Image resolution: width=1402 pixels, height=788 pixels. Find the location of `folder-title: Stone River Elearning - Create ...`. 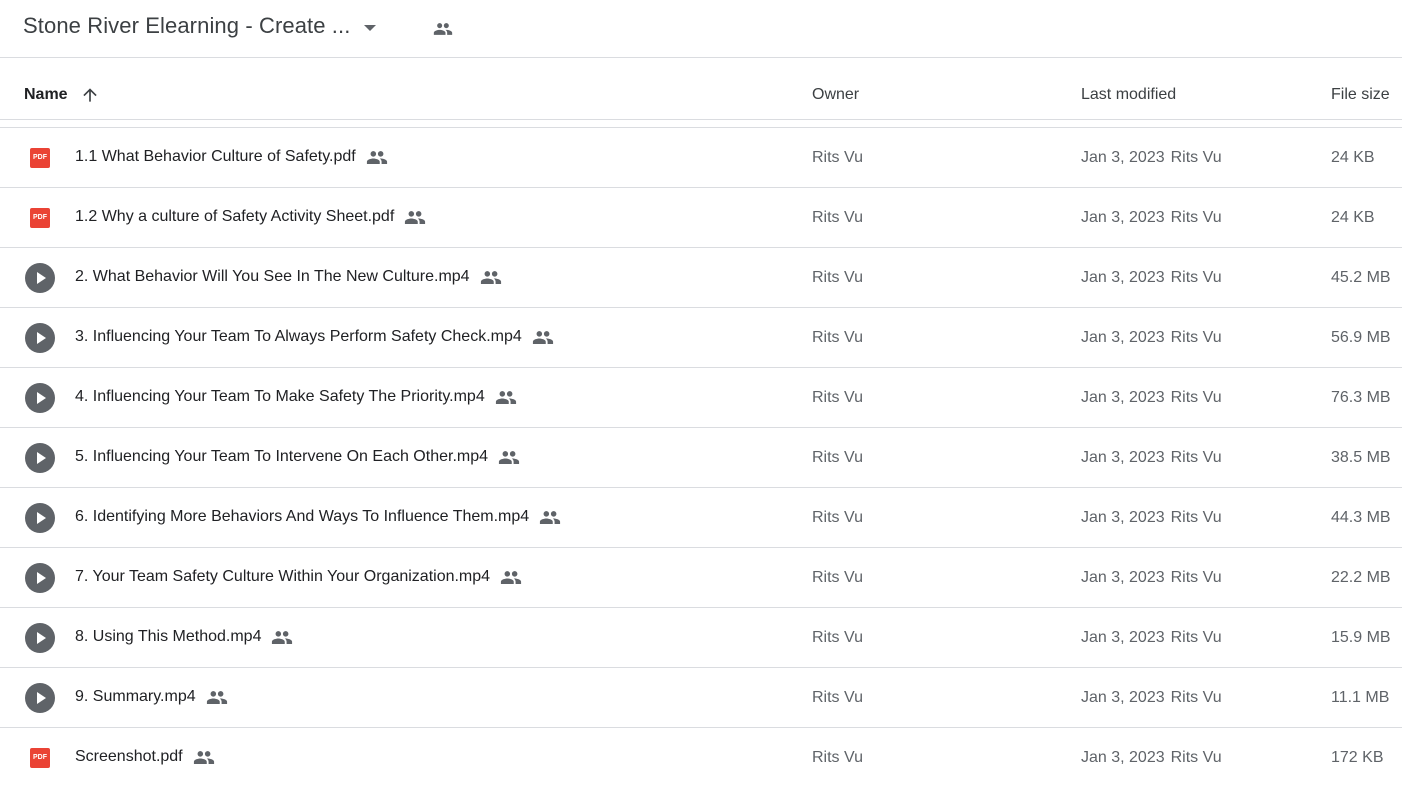

folder-title: Stone River Elearning - Create ... is located at coordinates (186, 26).